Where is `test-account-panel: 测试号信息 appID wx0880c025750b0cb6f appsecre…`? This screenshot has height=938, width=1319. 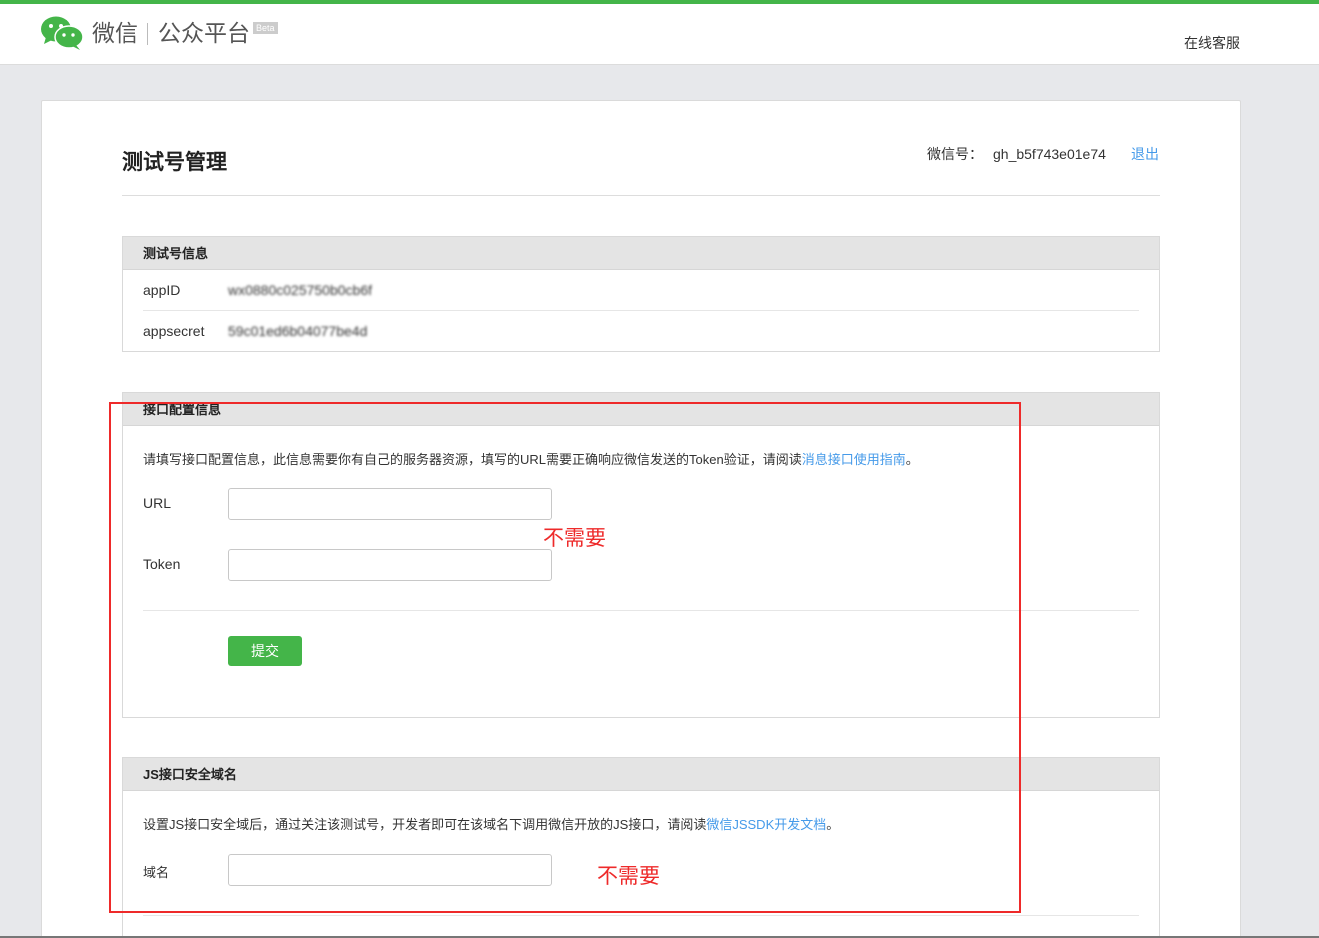 test-account-panel: 测试号信息 appID wx0880c025750b0cb6f appsecre… is located at coordinates (641, 294).